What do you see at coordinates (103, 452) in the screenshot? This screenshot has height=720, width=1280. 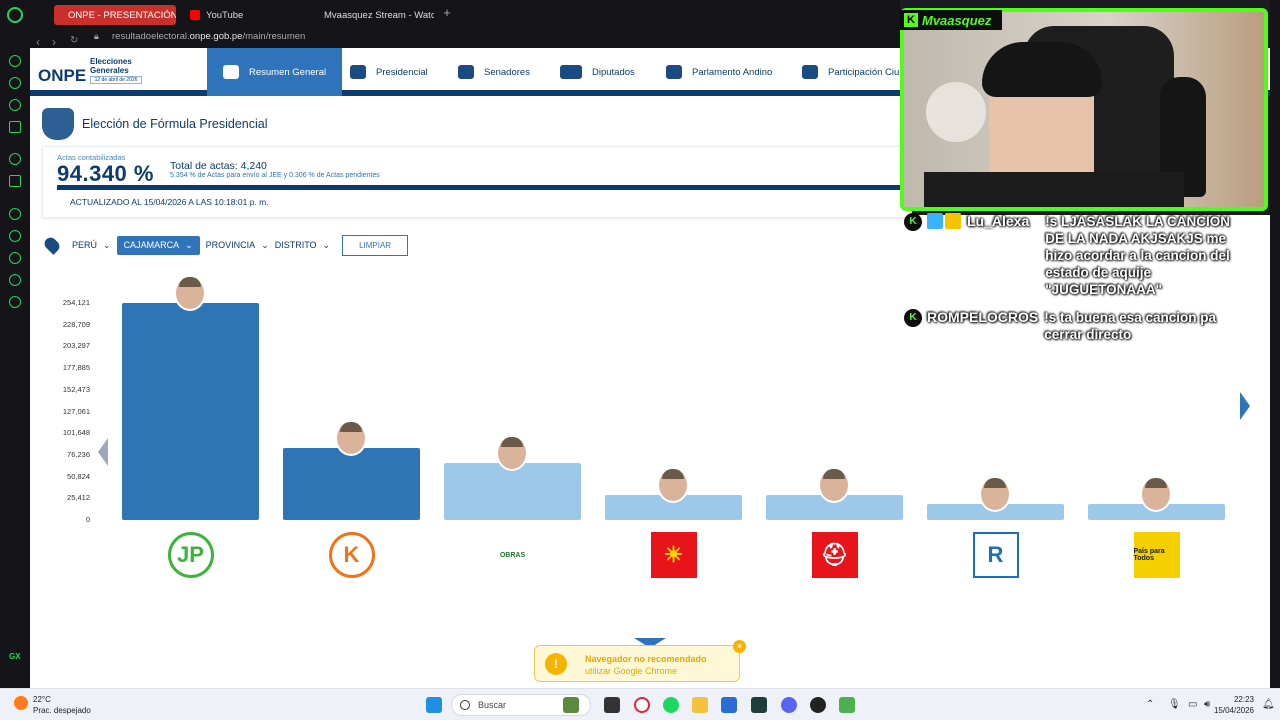 I see `chart-prev-arrow-icon` at bounding box center [103, 452].